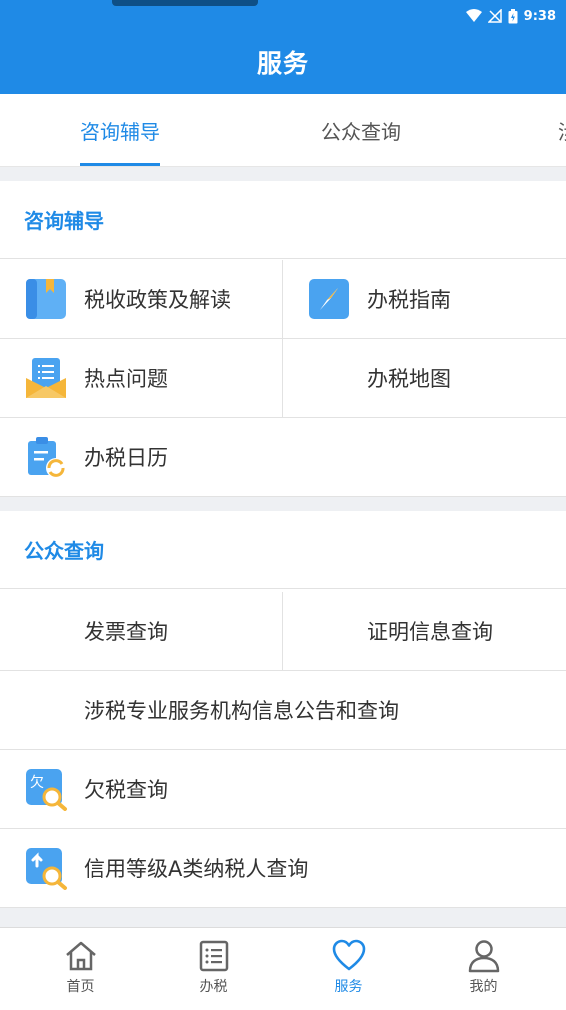  Describe the element at coordinates (283, 789) in the screenshot. I see `item-tax-owed-query: 欠 欠税查询` at that location.